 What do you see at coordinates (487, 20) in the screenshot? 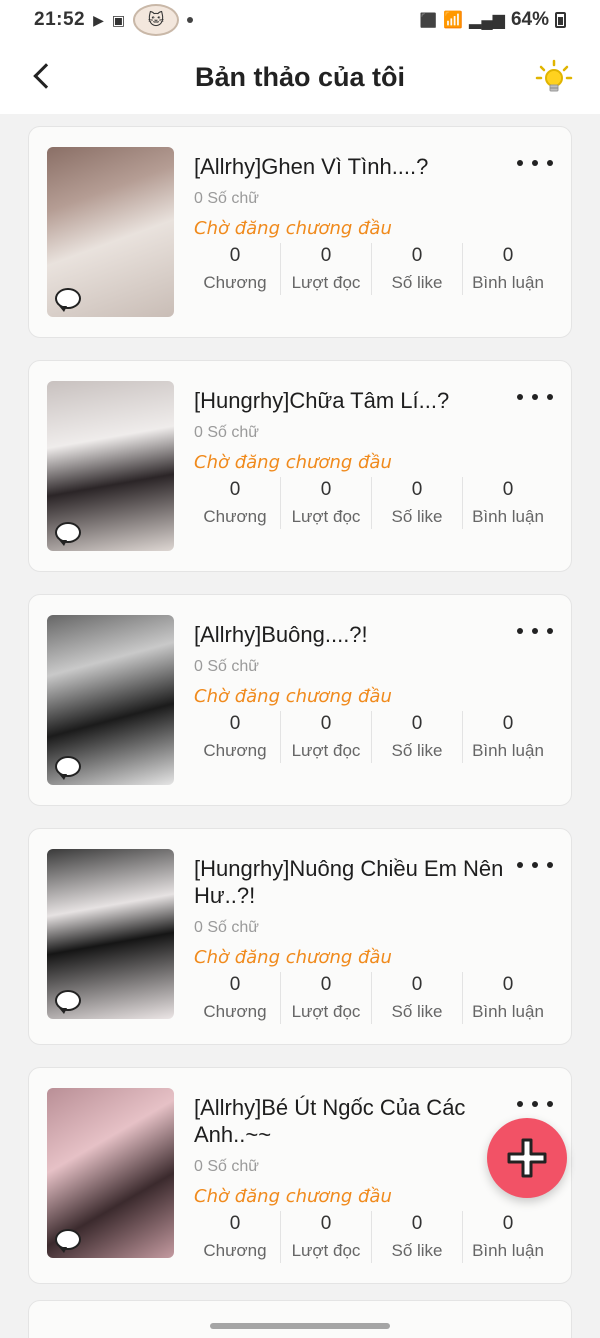
I see `signal-icon: ▂▄▆` at bounding box center [487, 20].